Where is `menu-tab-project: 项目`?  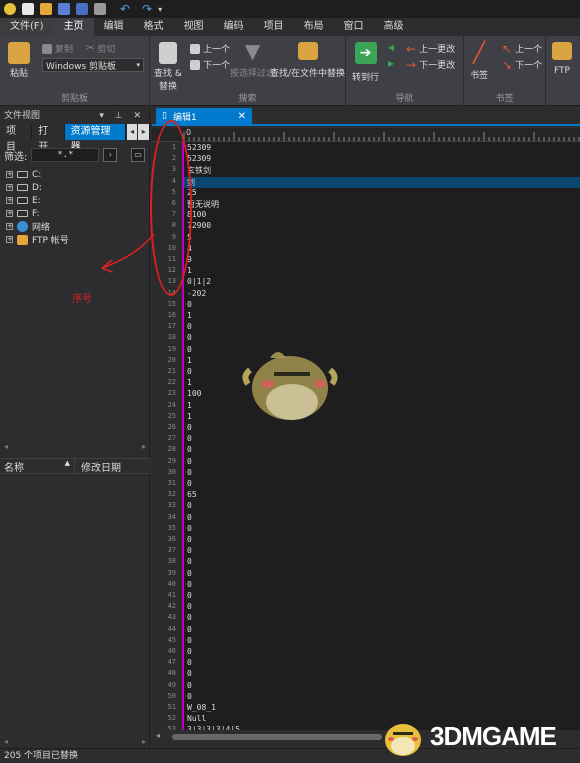 menu-tab-project: 项目 is located at coordinates (274, 27).